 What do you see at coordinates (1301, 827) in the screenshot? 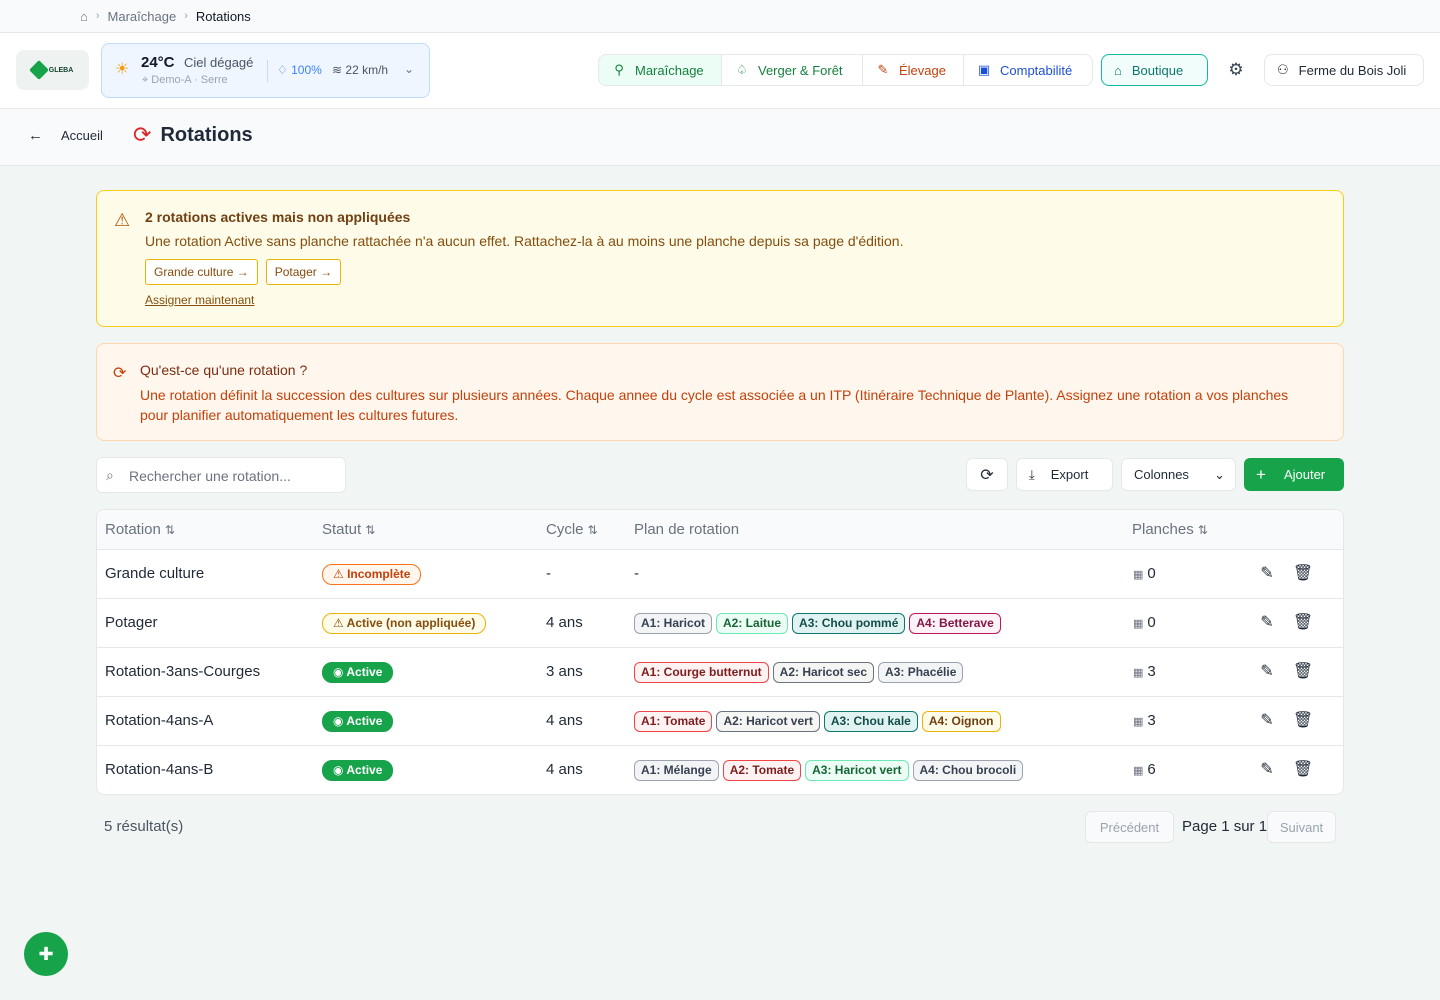
I see `next-page-button: Suivant` at bounding box center [1301, 827].